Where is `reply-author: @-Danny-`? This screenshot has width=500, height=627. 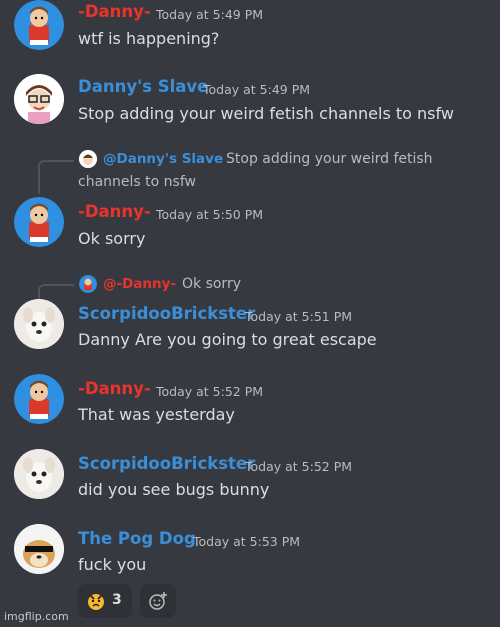 reply-author: @-Danny- is located at coordinates (139, 284).